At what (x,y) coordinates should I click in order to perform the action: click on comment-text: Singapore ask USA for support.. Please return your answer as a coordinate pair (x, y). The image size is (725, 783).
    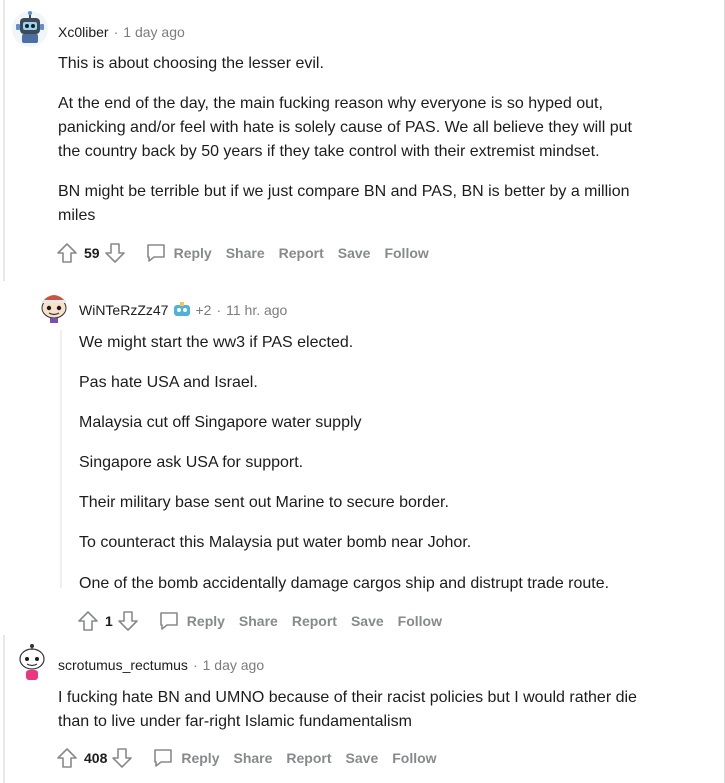
    Looking at the image, I should click on (191, 462).